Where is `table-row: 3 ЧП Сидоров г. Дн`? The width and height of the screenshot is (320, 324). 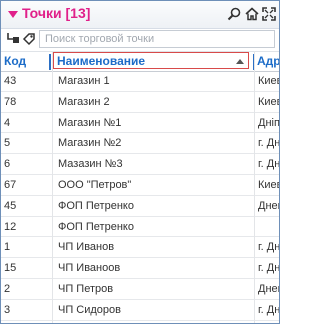 table-row: 3 ЧП Сидоров г. Дн is located at coordinates (140, 310).